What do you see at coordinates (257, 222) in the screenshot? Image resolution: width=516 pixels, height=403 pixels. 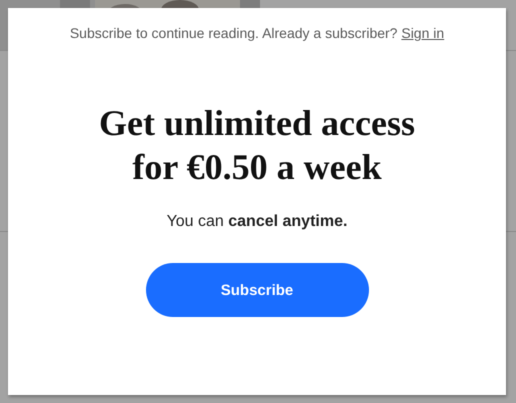 I see `cancel-note: You can cancel anytime.` at bounding box center [257, 222].